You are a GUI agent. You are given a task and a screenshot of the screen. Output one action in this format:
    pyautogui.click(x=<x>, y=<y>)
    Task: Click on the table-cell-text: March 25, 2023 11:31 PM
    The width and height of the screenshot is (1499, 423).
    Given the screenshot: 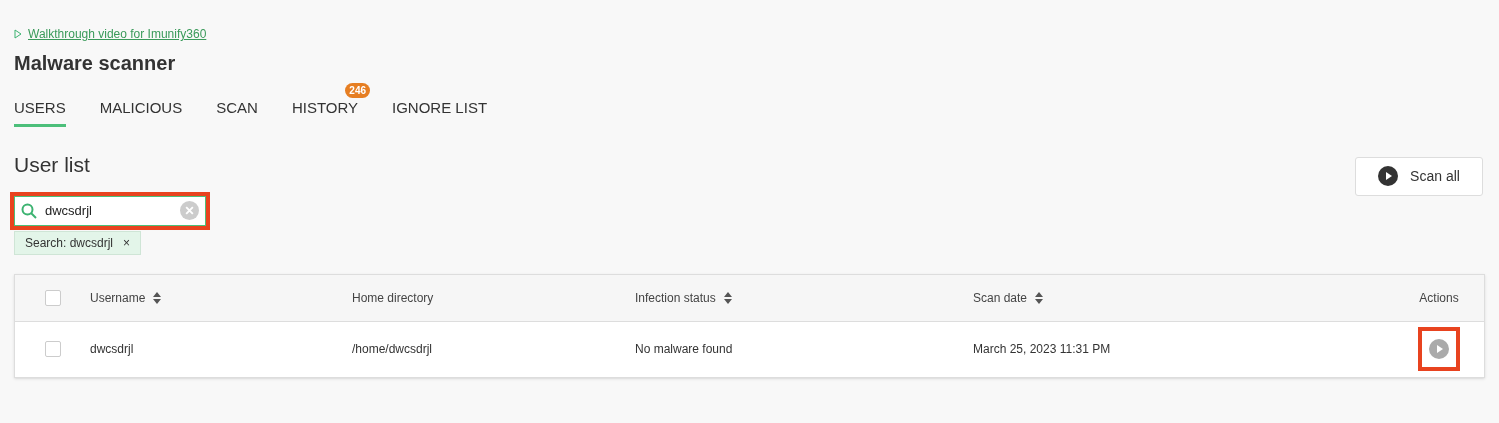 What is the action you would take?
    pyautogui.click(x=1042, y=349)
    